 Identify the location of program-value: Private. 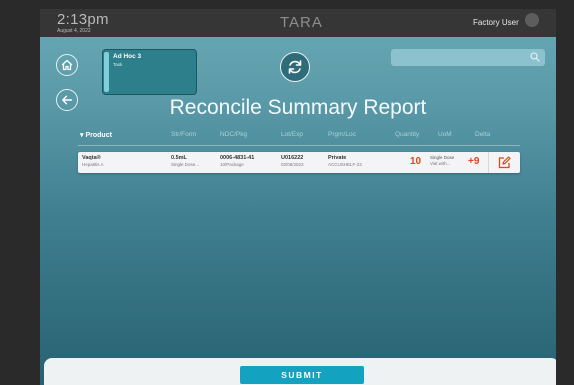
(337, 158).